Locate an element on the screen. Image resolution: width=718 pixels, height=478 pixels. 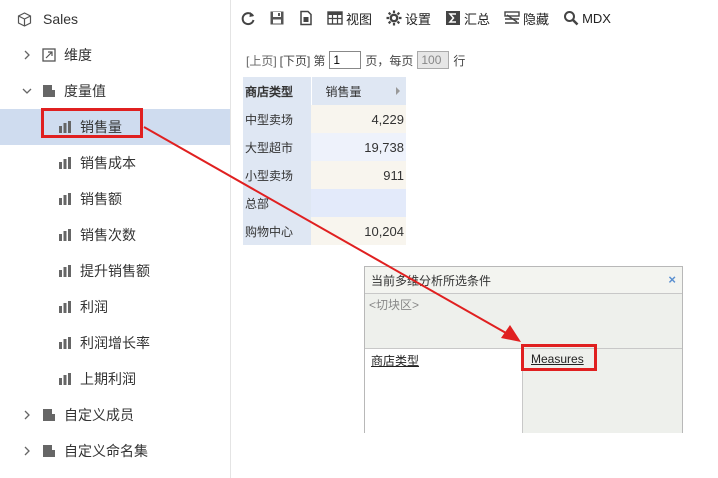
page-number-input is located at coordinates (345, 60).